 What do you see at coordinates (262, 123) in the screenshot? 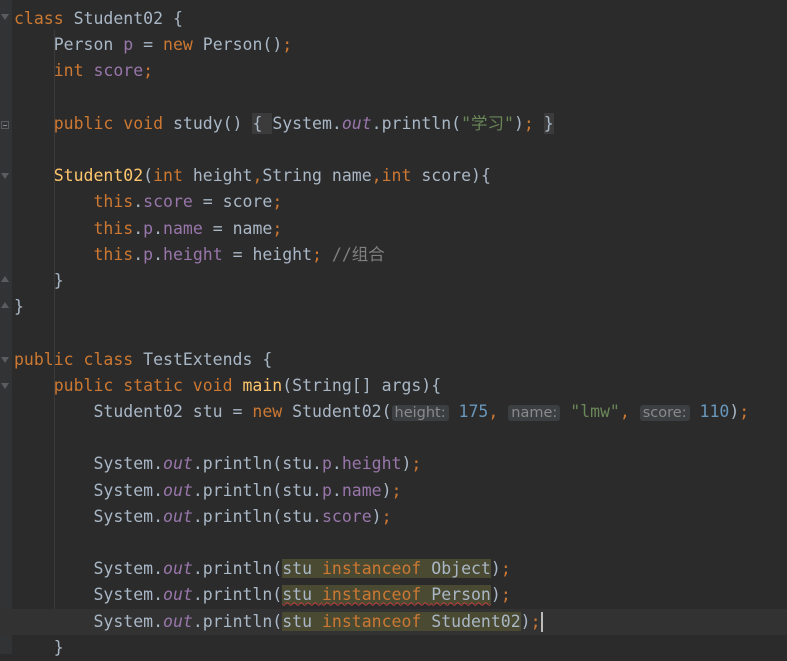
I see `folded-code-brace: {` at bounding box center [262, 123].